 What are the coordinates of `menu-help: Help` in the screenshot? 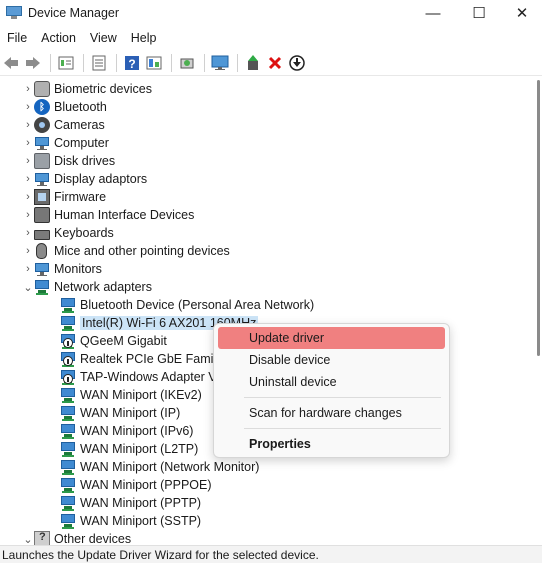 It's located at (144, 38).